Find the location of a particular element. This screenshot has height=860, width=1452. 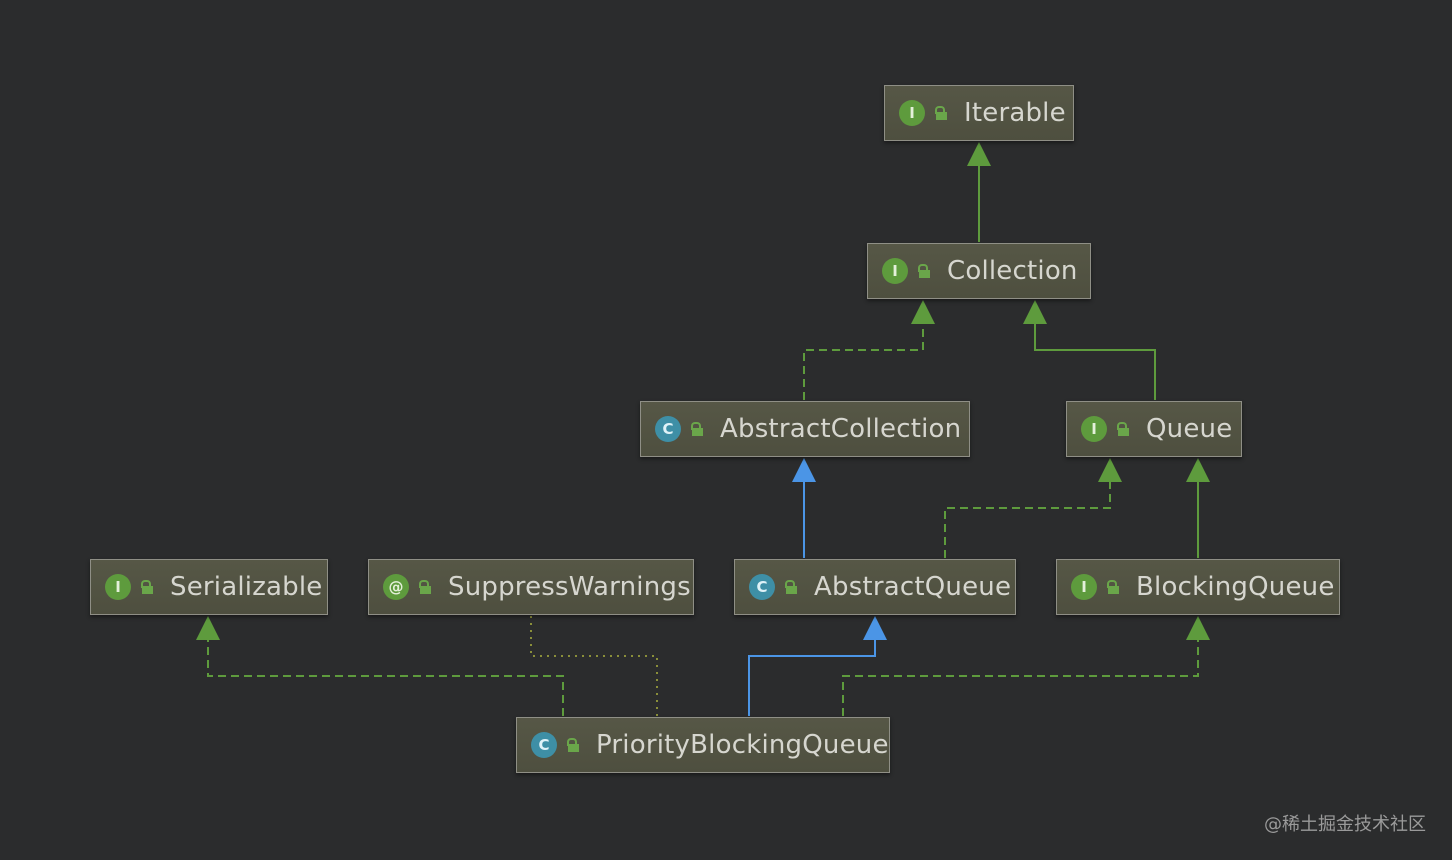

node-label: PriorityBlockingQueue is located at coordinates (742, 745).